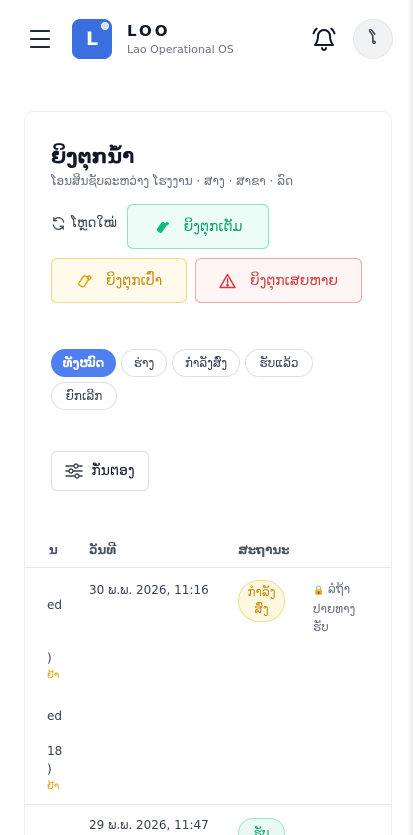  I want to click on shoot-full-bottle-button: ຍິງຕຸກເຕັມ, so click(198, 226).